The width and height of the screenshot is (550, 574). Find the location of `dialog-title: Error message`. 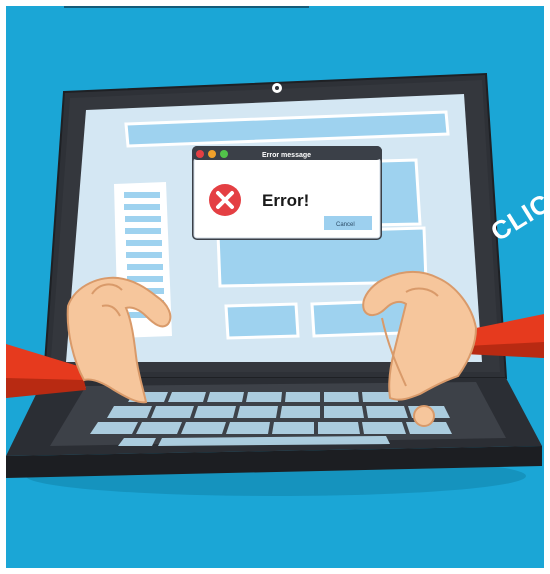

dialog-title: Error message is located at coordinates (286, 155).